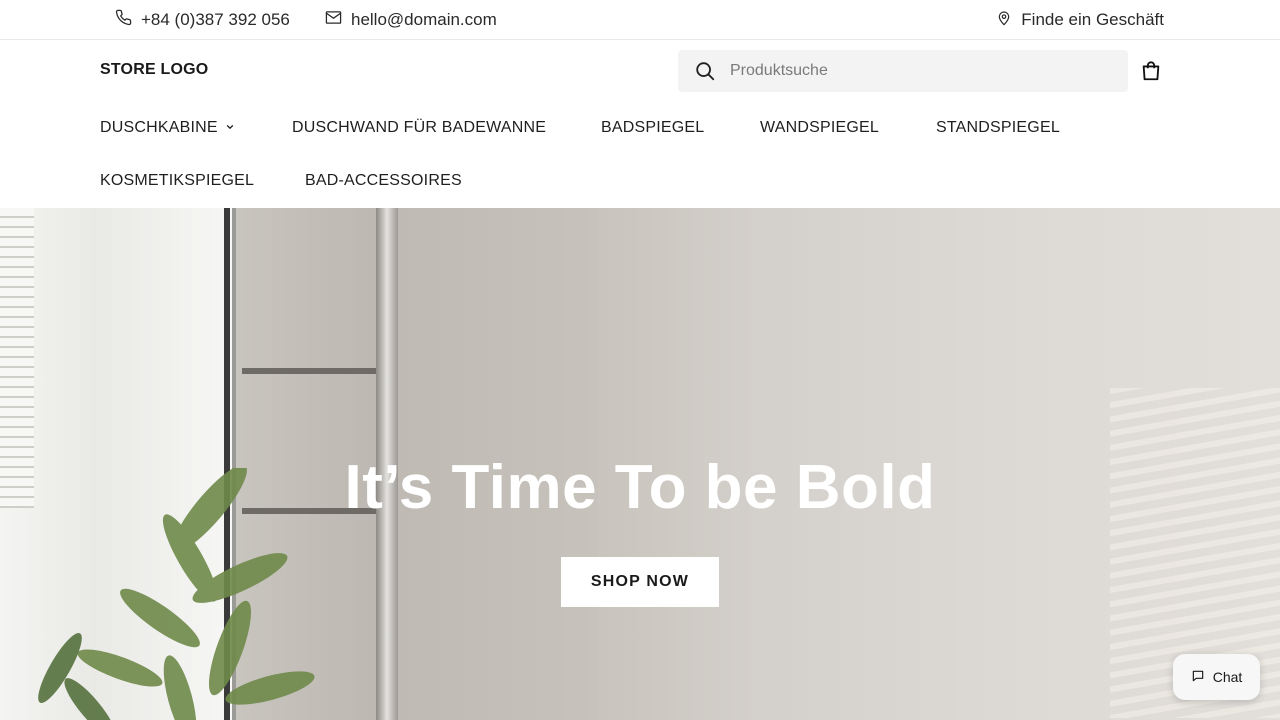  I want to click on store-logo: STORE LOGO, so click(154, 70).